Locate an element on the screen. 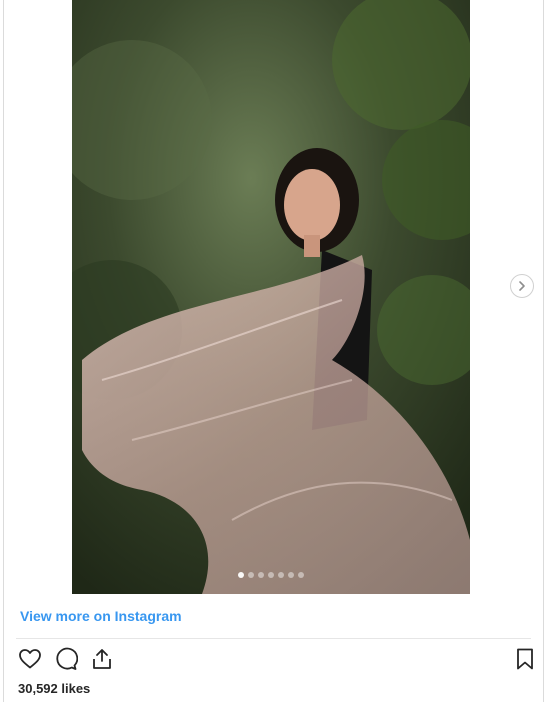 Image resolution: width=551 pixels, height=702 pixels. carousel-next-button is located at coordinates (522, 286).